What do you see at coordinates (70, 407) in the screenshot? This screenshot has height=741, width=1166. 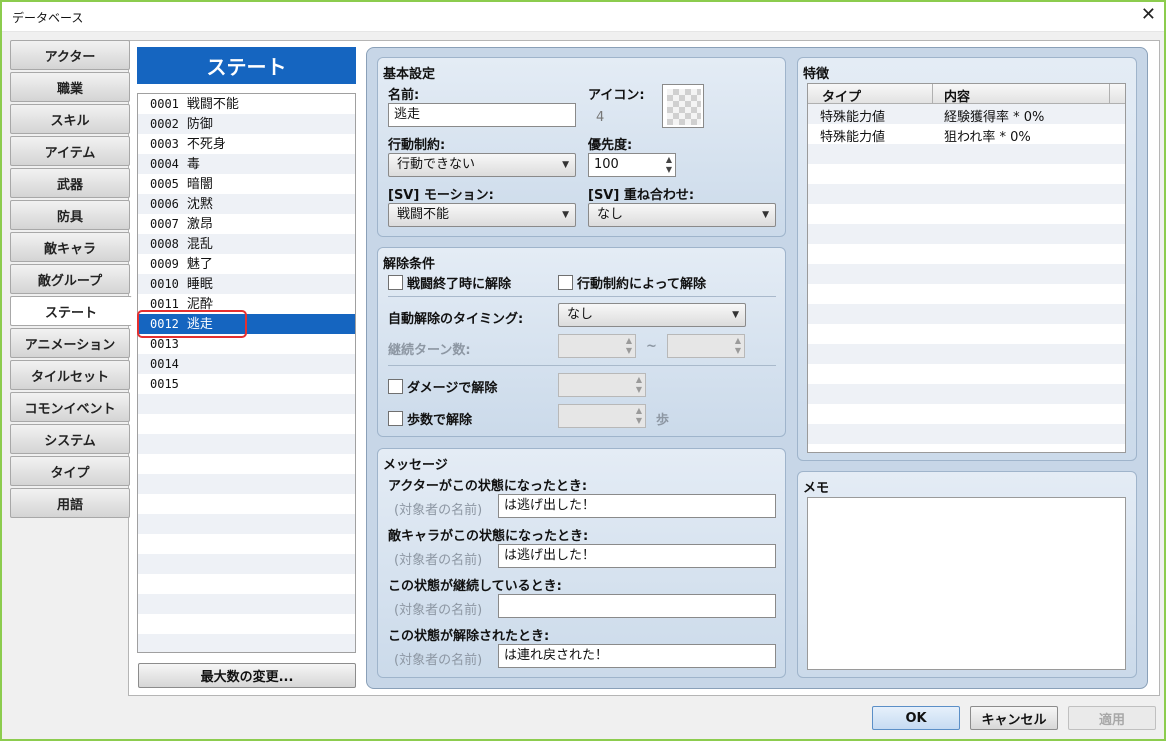 I see `tab-11: コモンイベント` at bounding box center [70, 407].